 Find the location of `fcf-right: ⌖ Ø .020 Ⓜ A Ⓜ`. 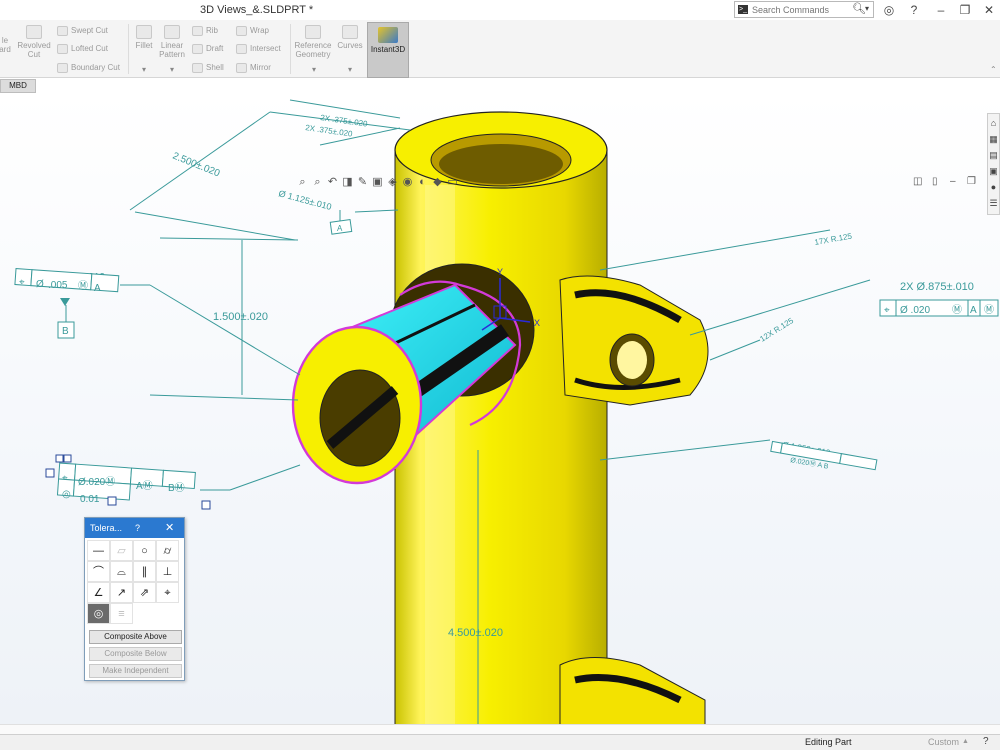

fcf-right: ⌖ Ø .020 Ⓜ A Ⓜ is located at coordinates (939, 308).